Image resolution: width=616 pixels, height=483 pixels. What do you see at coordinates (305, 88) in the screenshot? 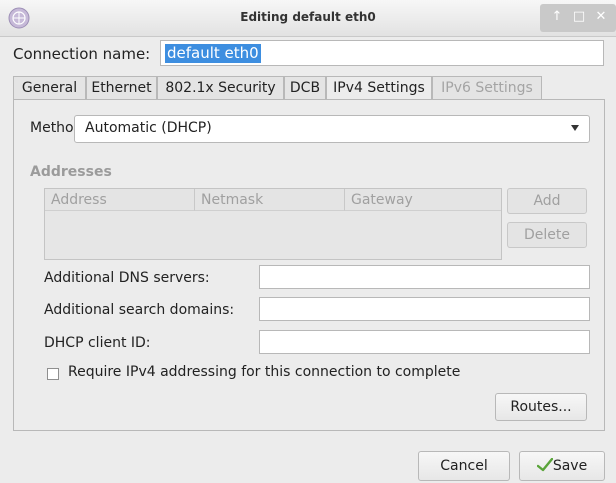
I see `tab-dcb: DCB` at bounding box center [305, 88].